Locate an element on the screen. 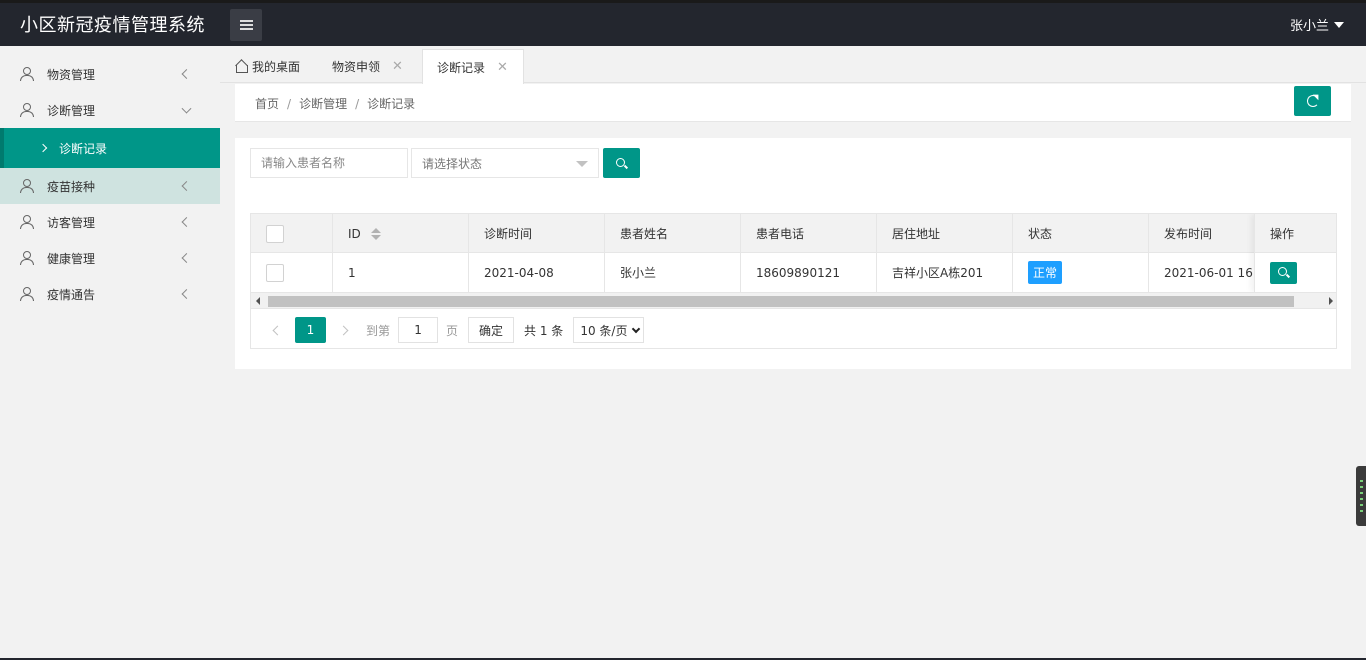 The width and height of the screenshot is (1366, 660). breadcrumb-bar: 首页 / 诊断管理 / 诊断记录 is located at coordinates (793, 103).